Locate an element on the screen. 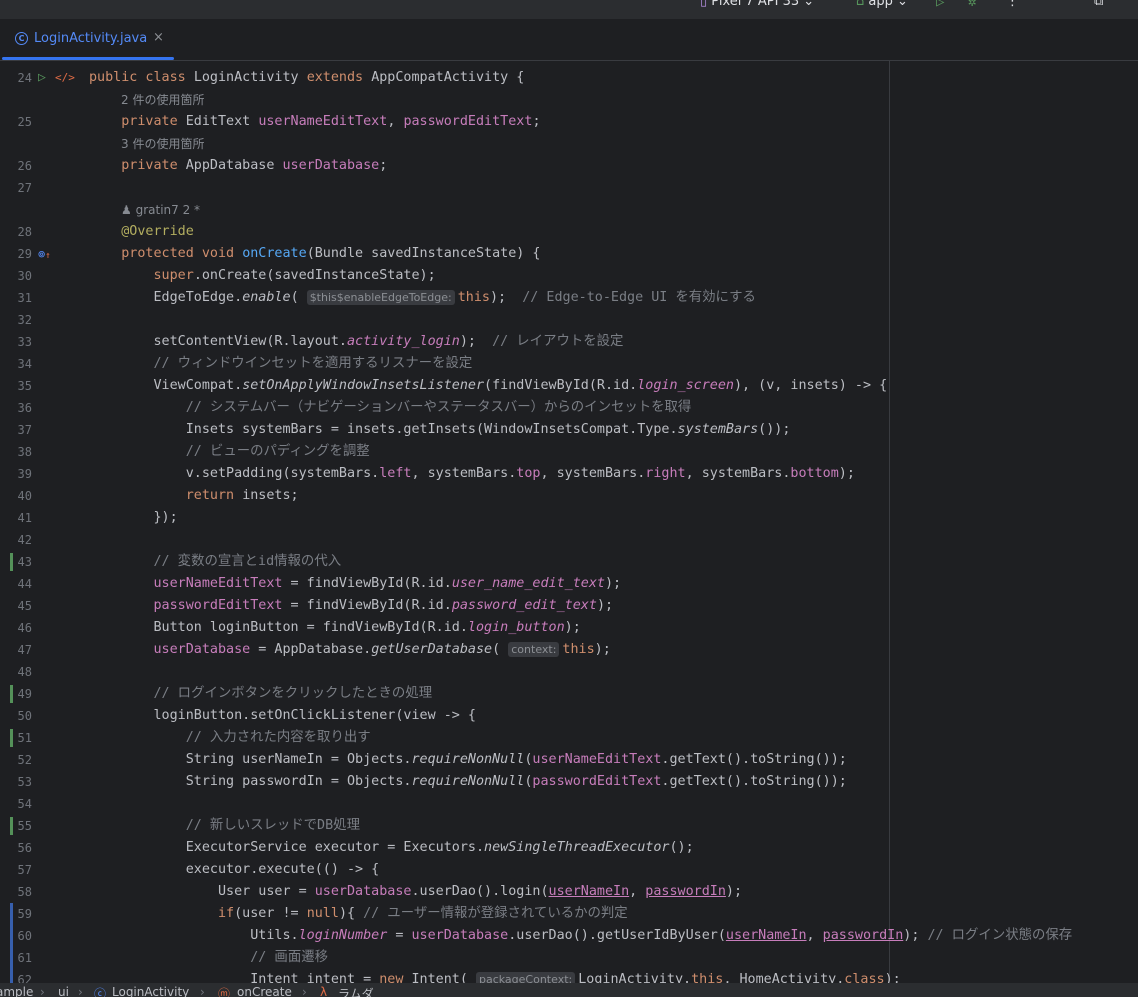  author-hint: ♟ gratin7 2 * is located at coordinates (160, 210).